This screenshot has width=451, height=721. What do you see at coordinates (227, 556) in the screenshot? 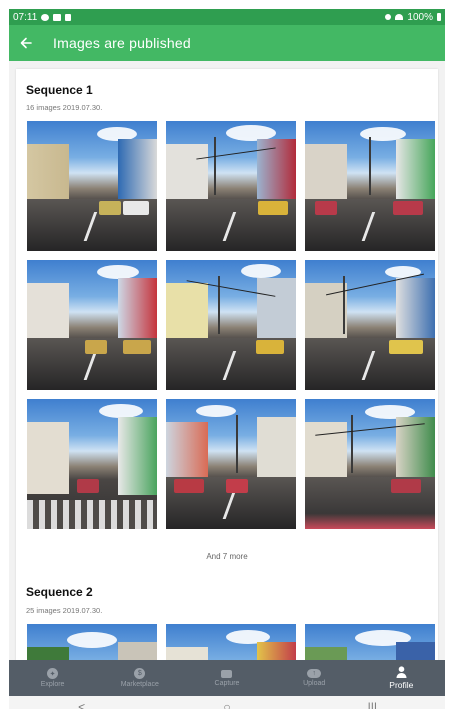
I see `more-images-link: And 7 more` at bounding box center [227, 556].